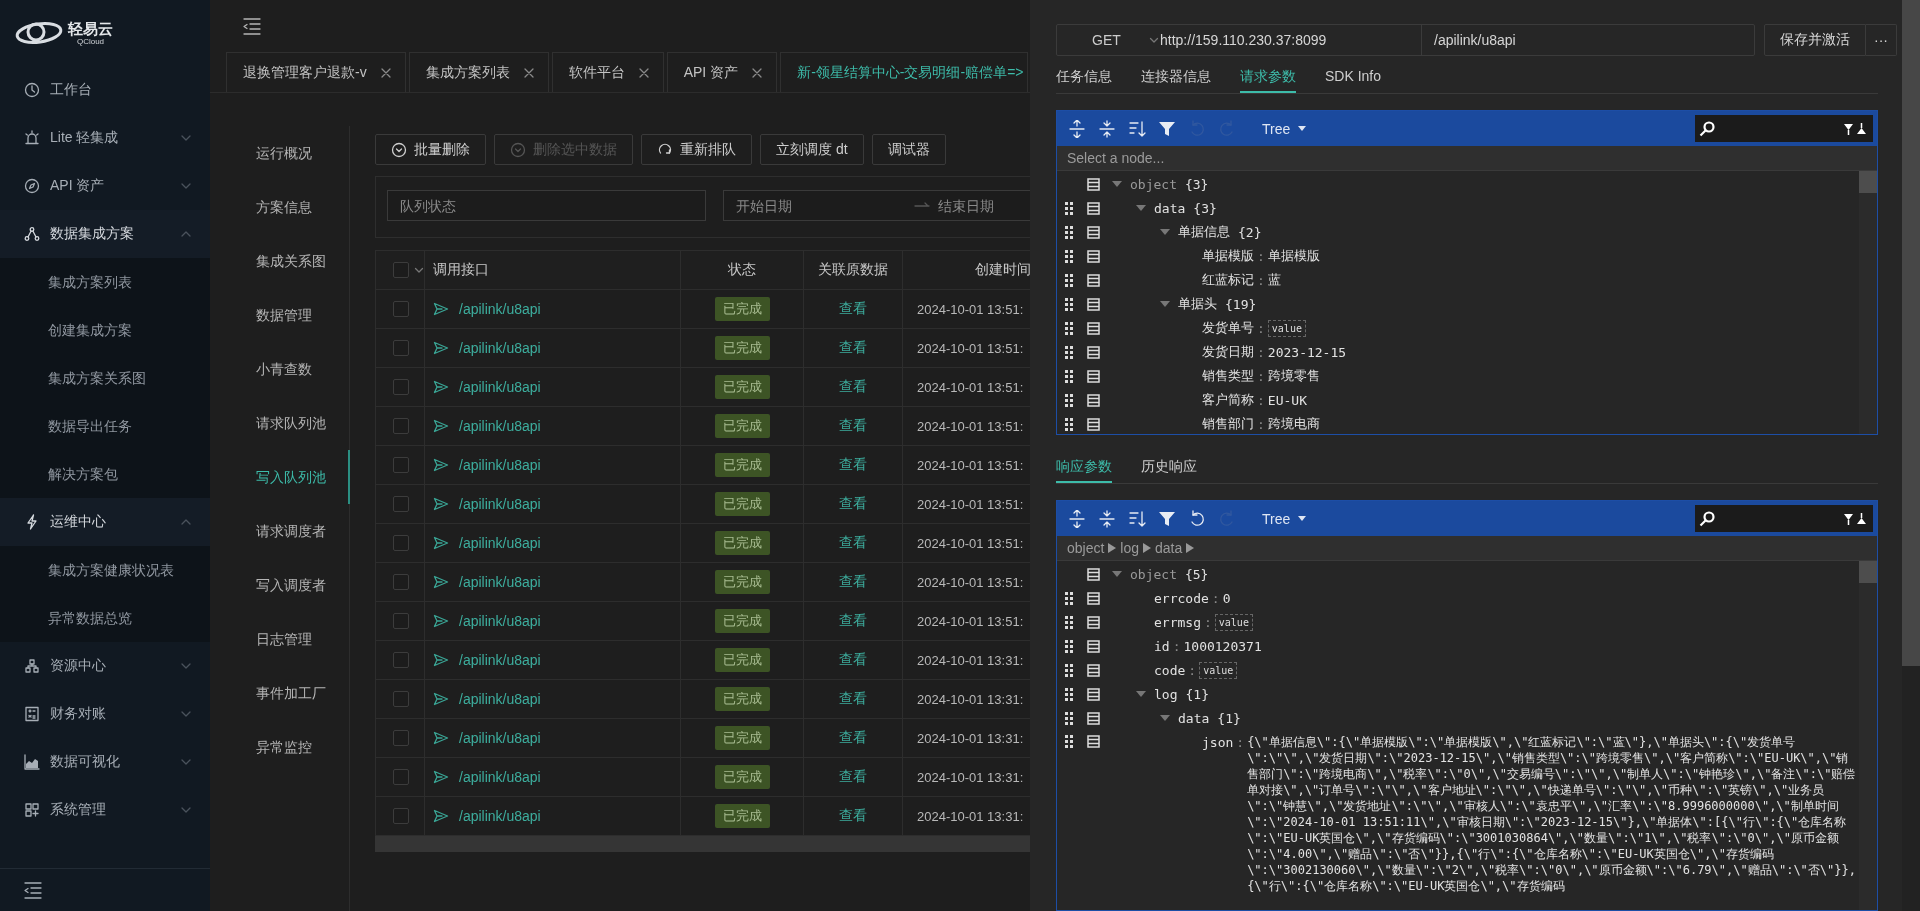 The width and height of the screenshot is (1920, 911). Describe the element at coordinates (290, 747) in the screenshot. I see `side-nav-item: 异常监控` at that location.